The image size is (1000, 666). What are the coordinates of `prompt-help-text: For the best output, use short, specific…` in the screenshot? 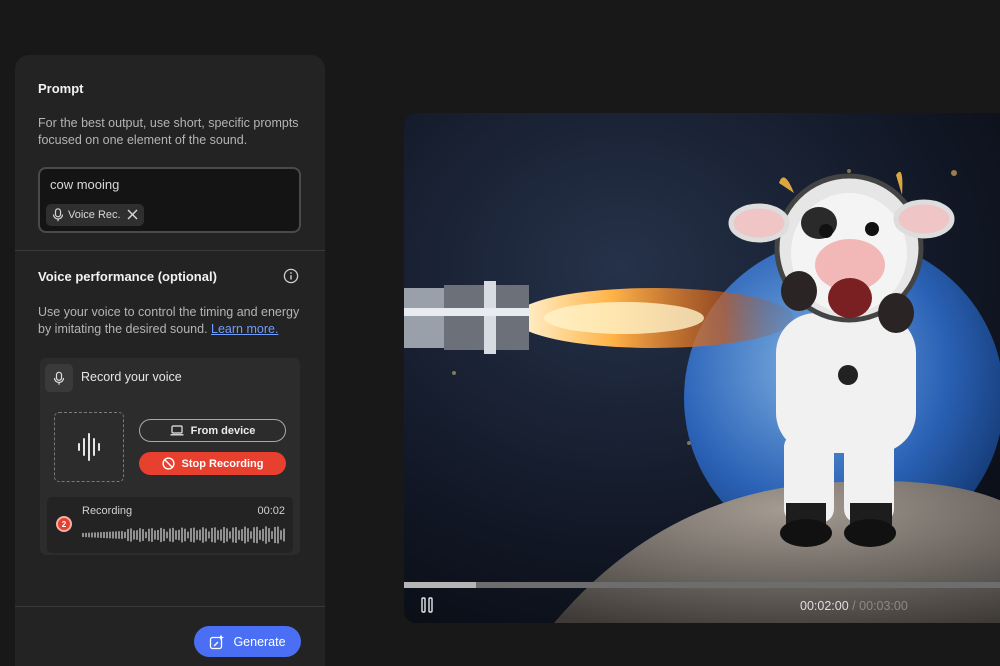 It's located at (168, 131).